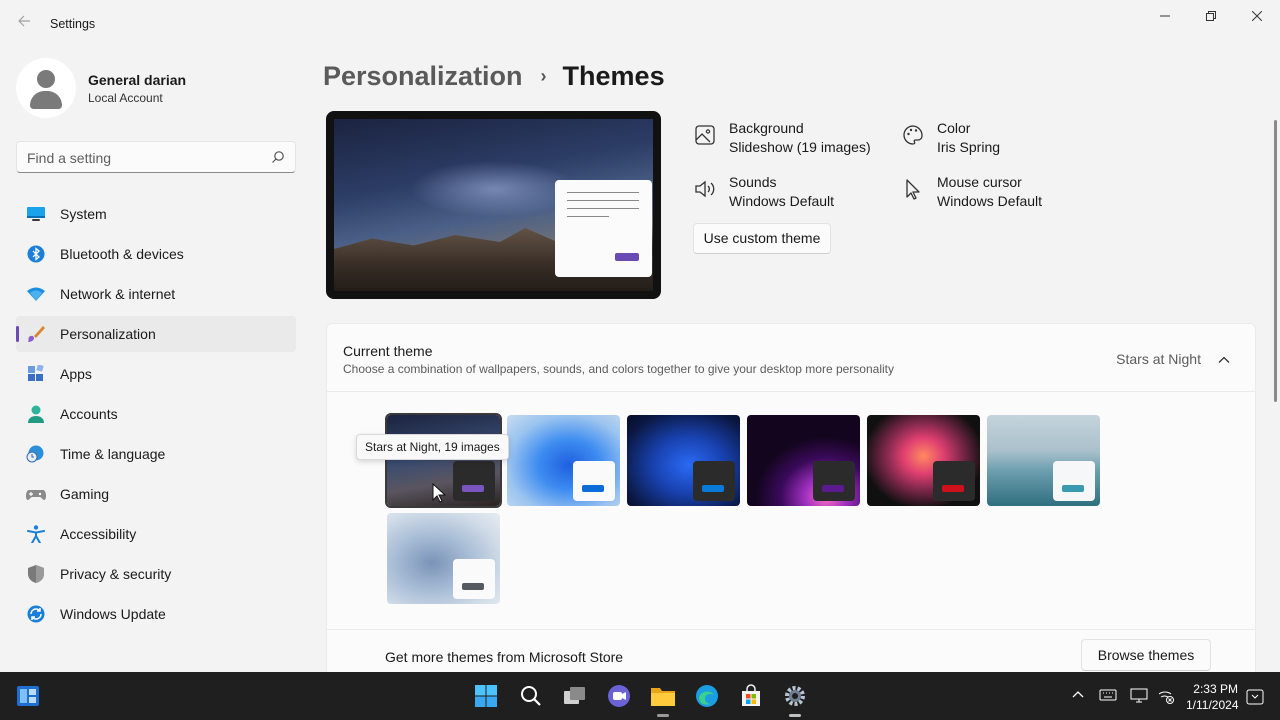 The image size is (1280, 720). I want to click on mouse-cursor-value: Windows Default, so click(990, 201).